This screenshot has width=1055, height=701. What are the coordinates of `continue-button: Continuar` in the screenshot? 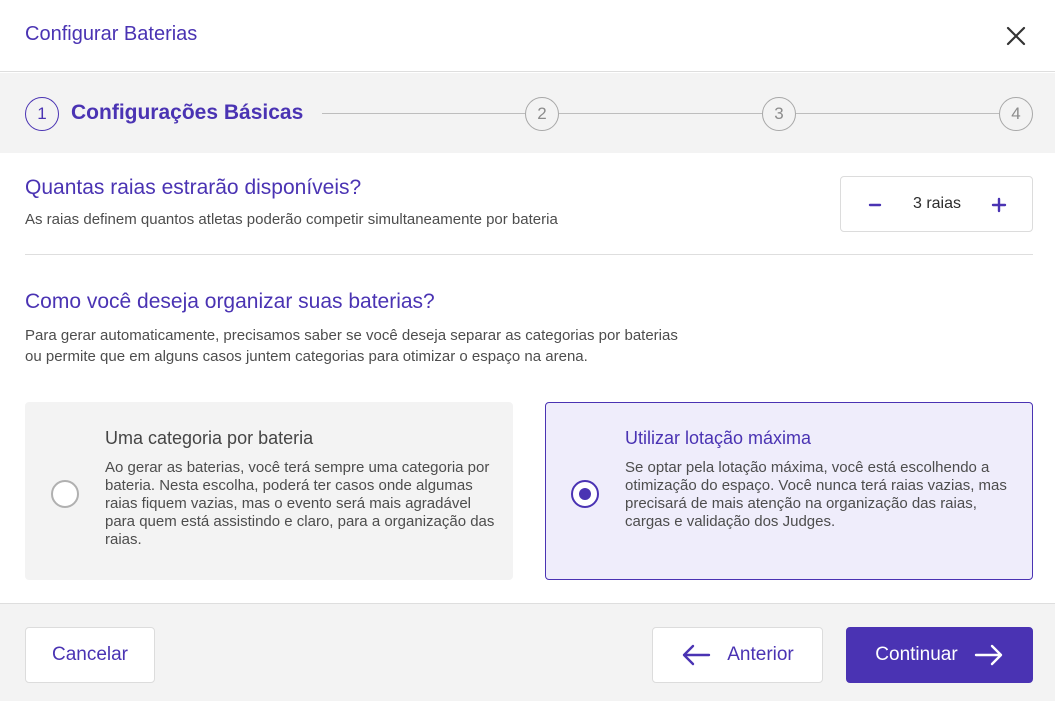 It's located at (939, 655).